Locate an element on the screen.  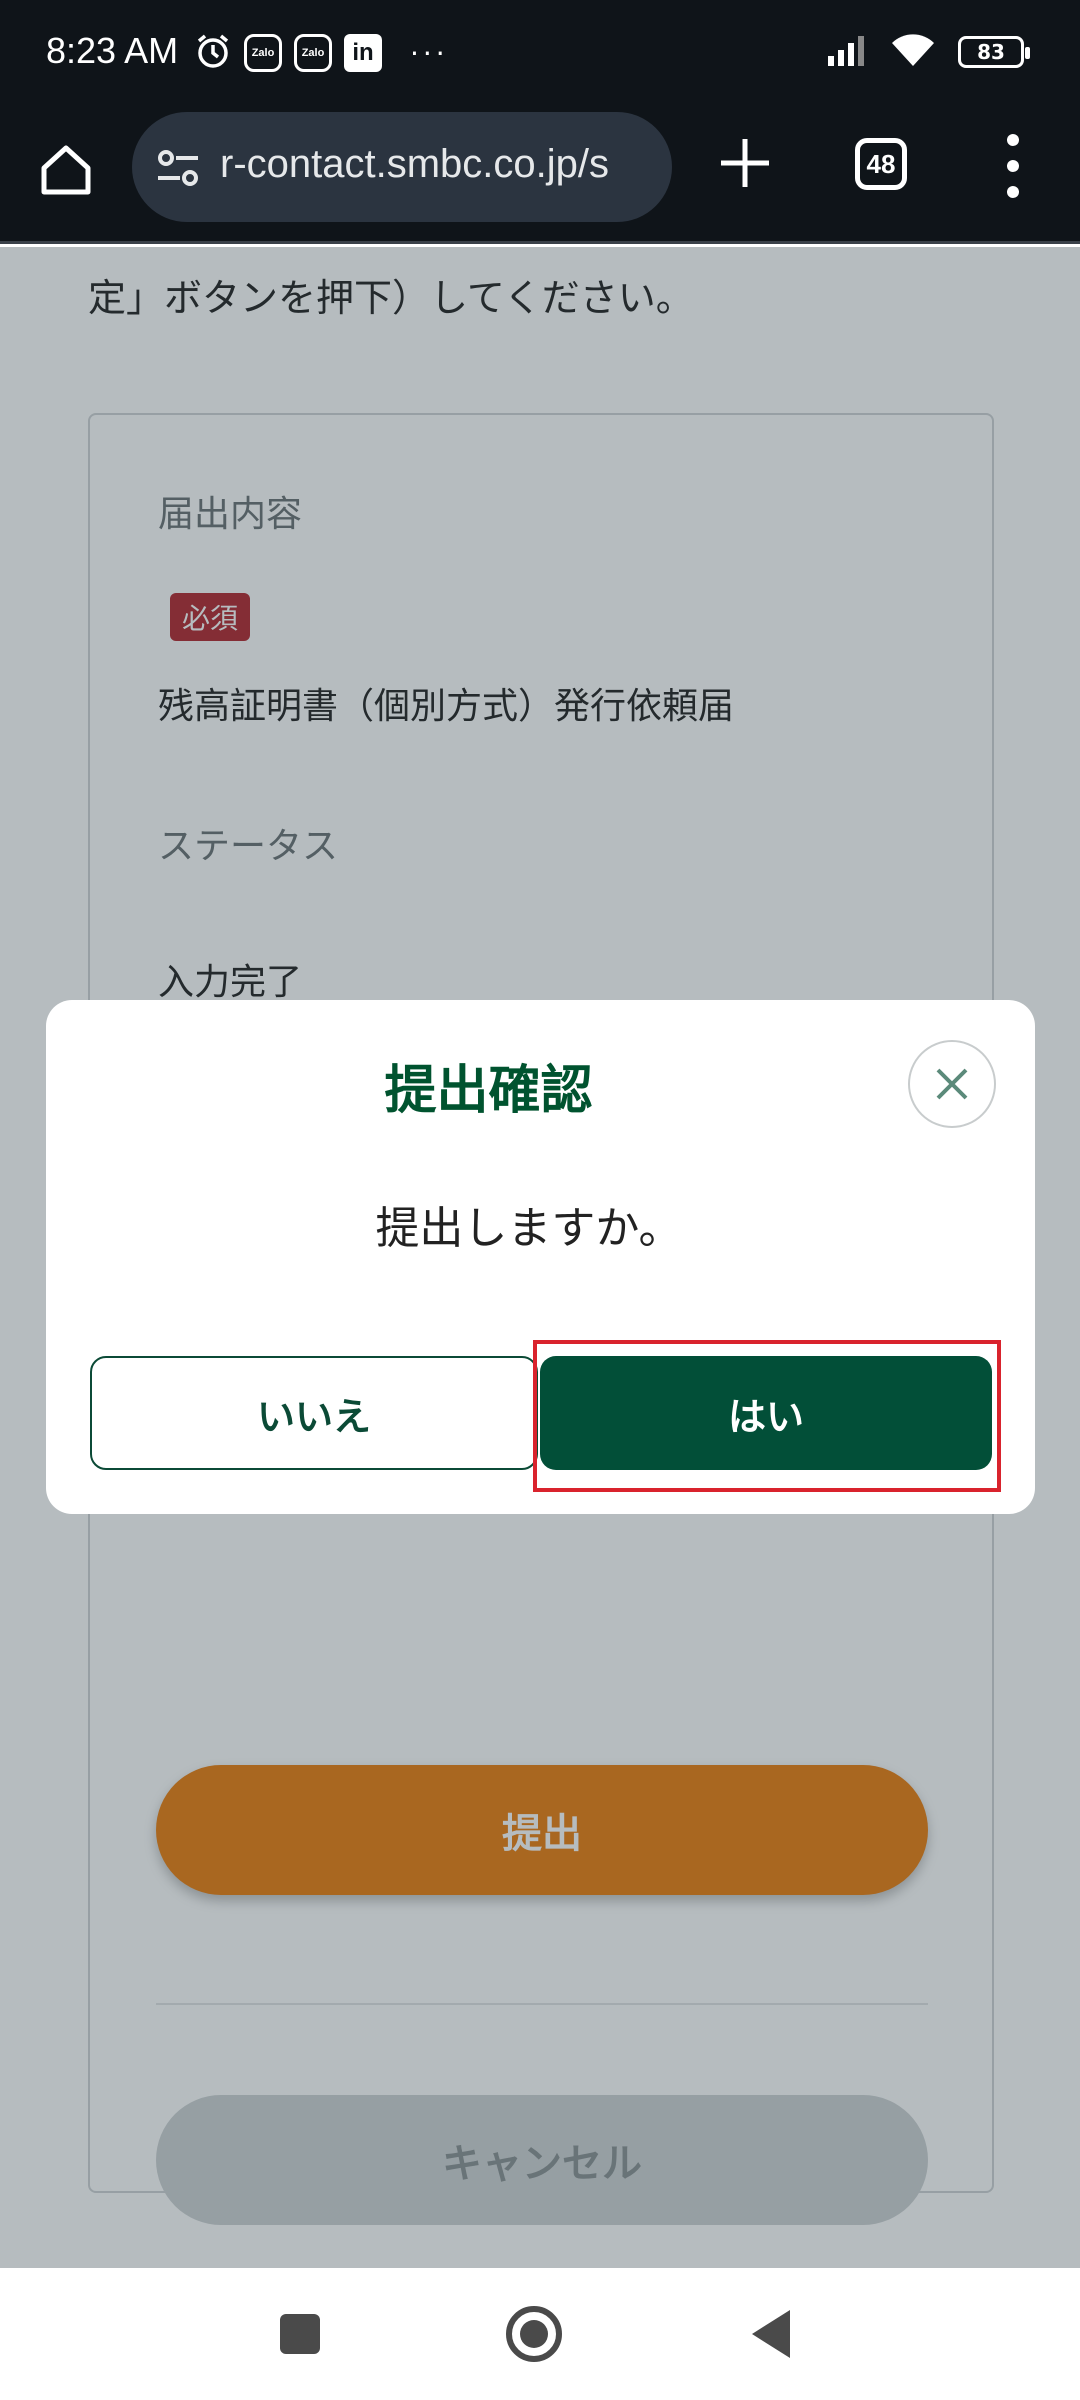
back-button is located at coordinates (771, 2334).